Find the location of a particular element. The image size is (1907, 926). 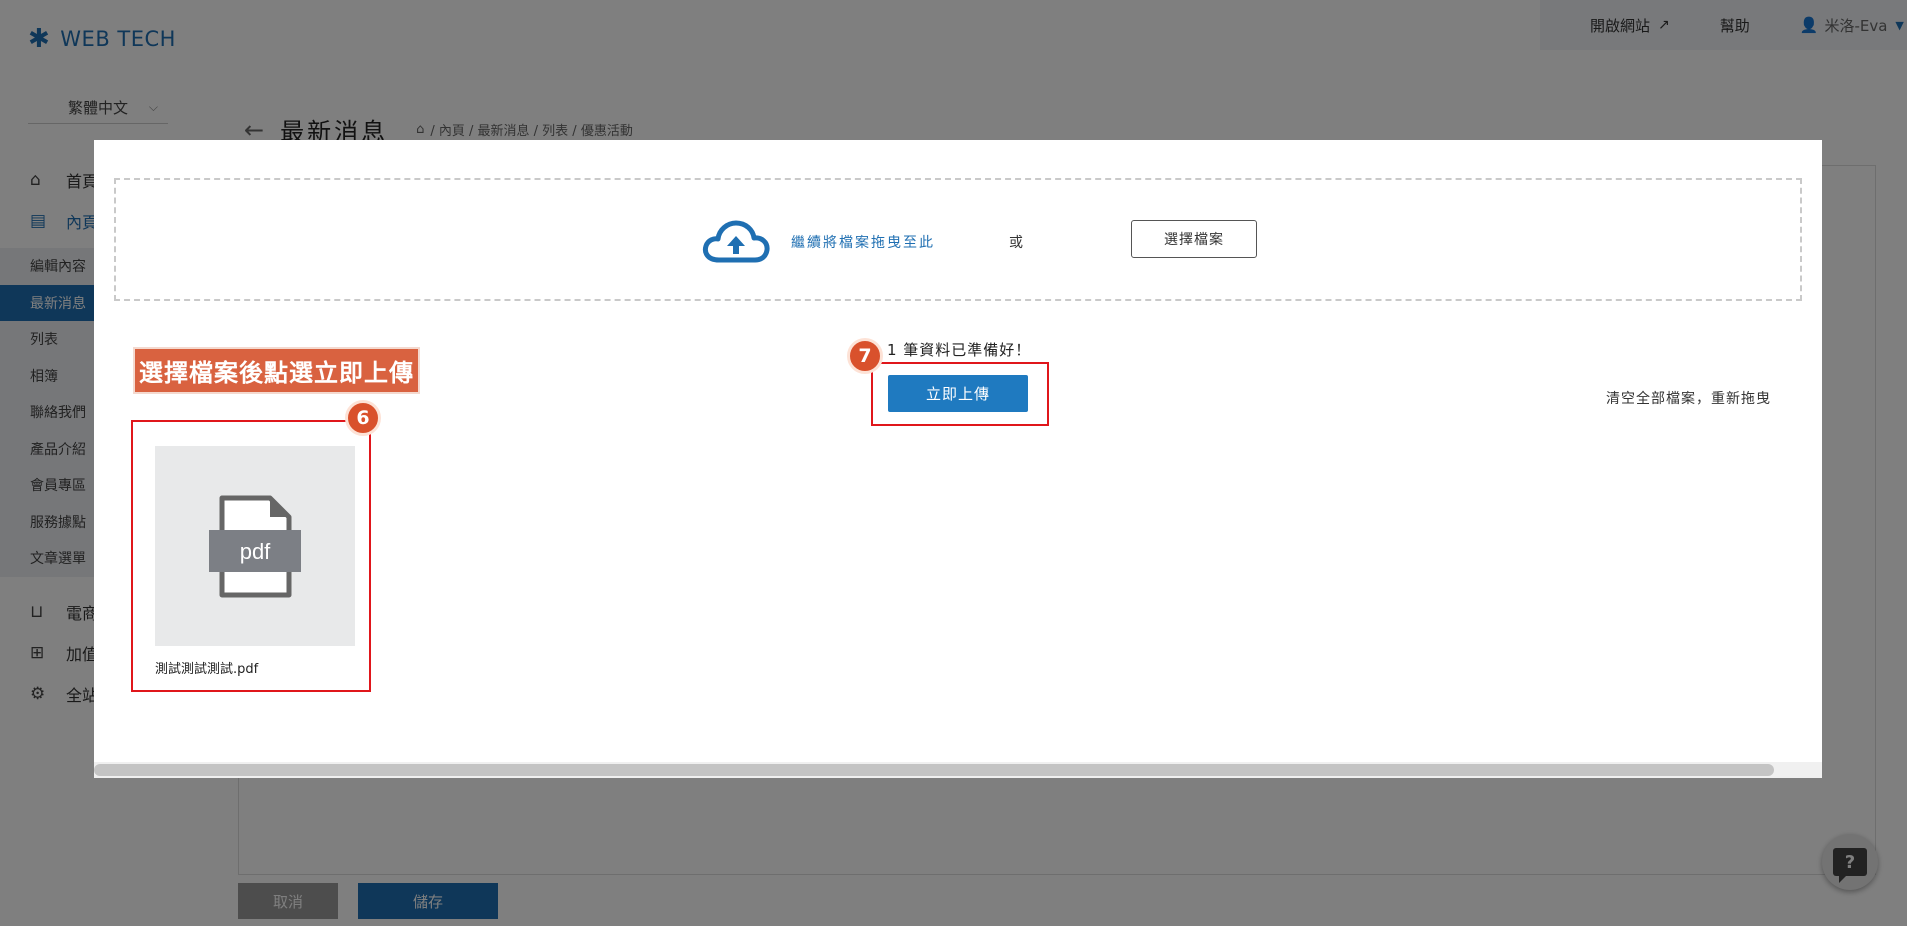

choose-file-button: 選擇檔案 is located at coordinates (1194, 239).